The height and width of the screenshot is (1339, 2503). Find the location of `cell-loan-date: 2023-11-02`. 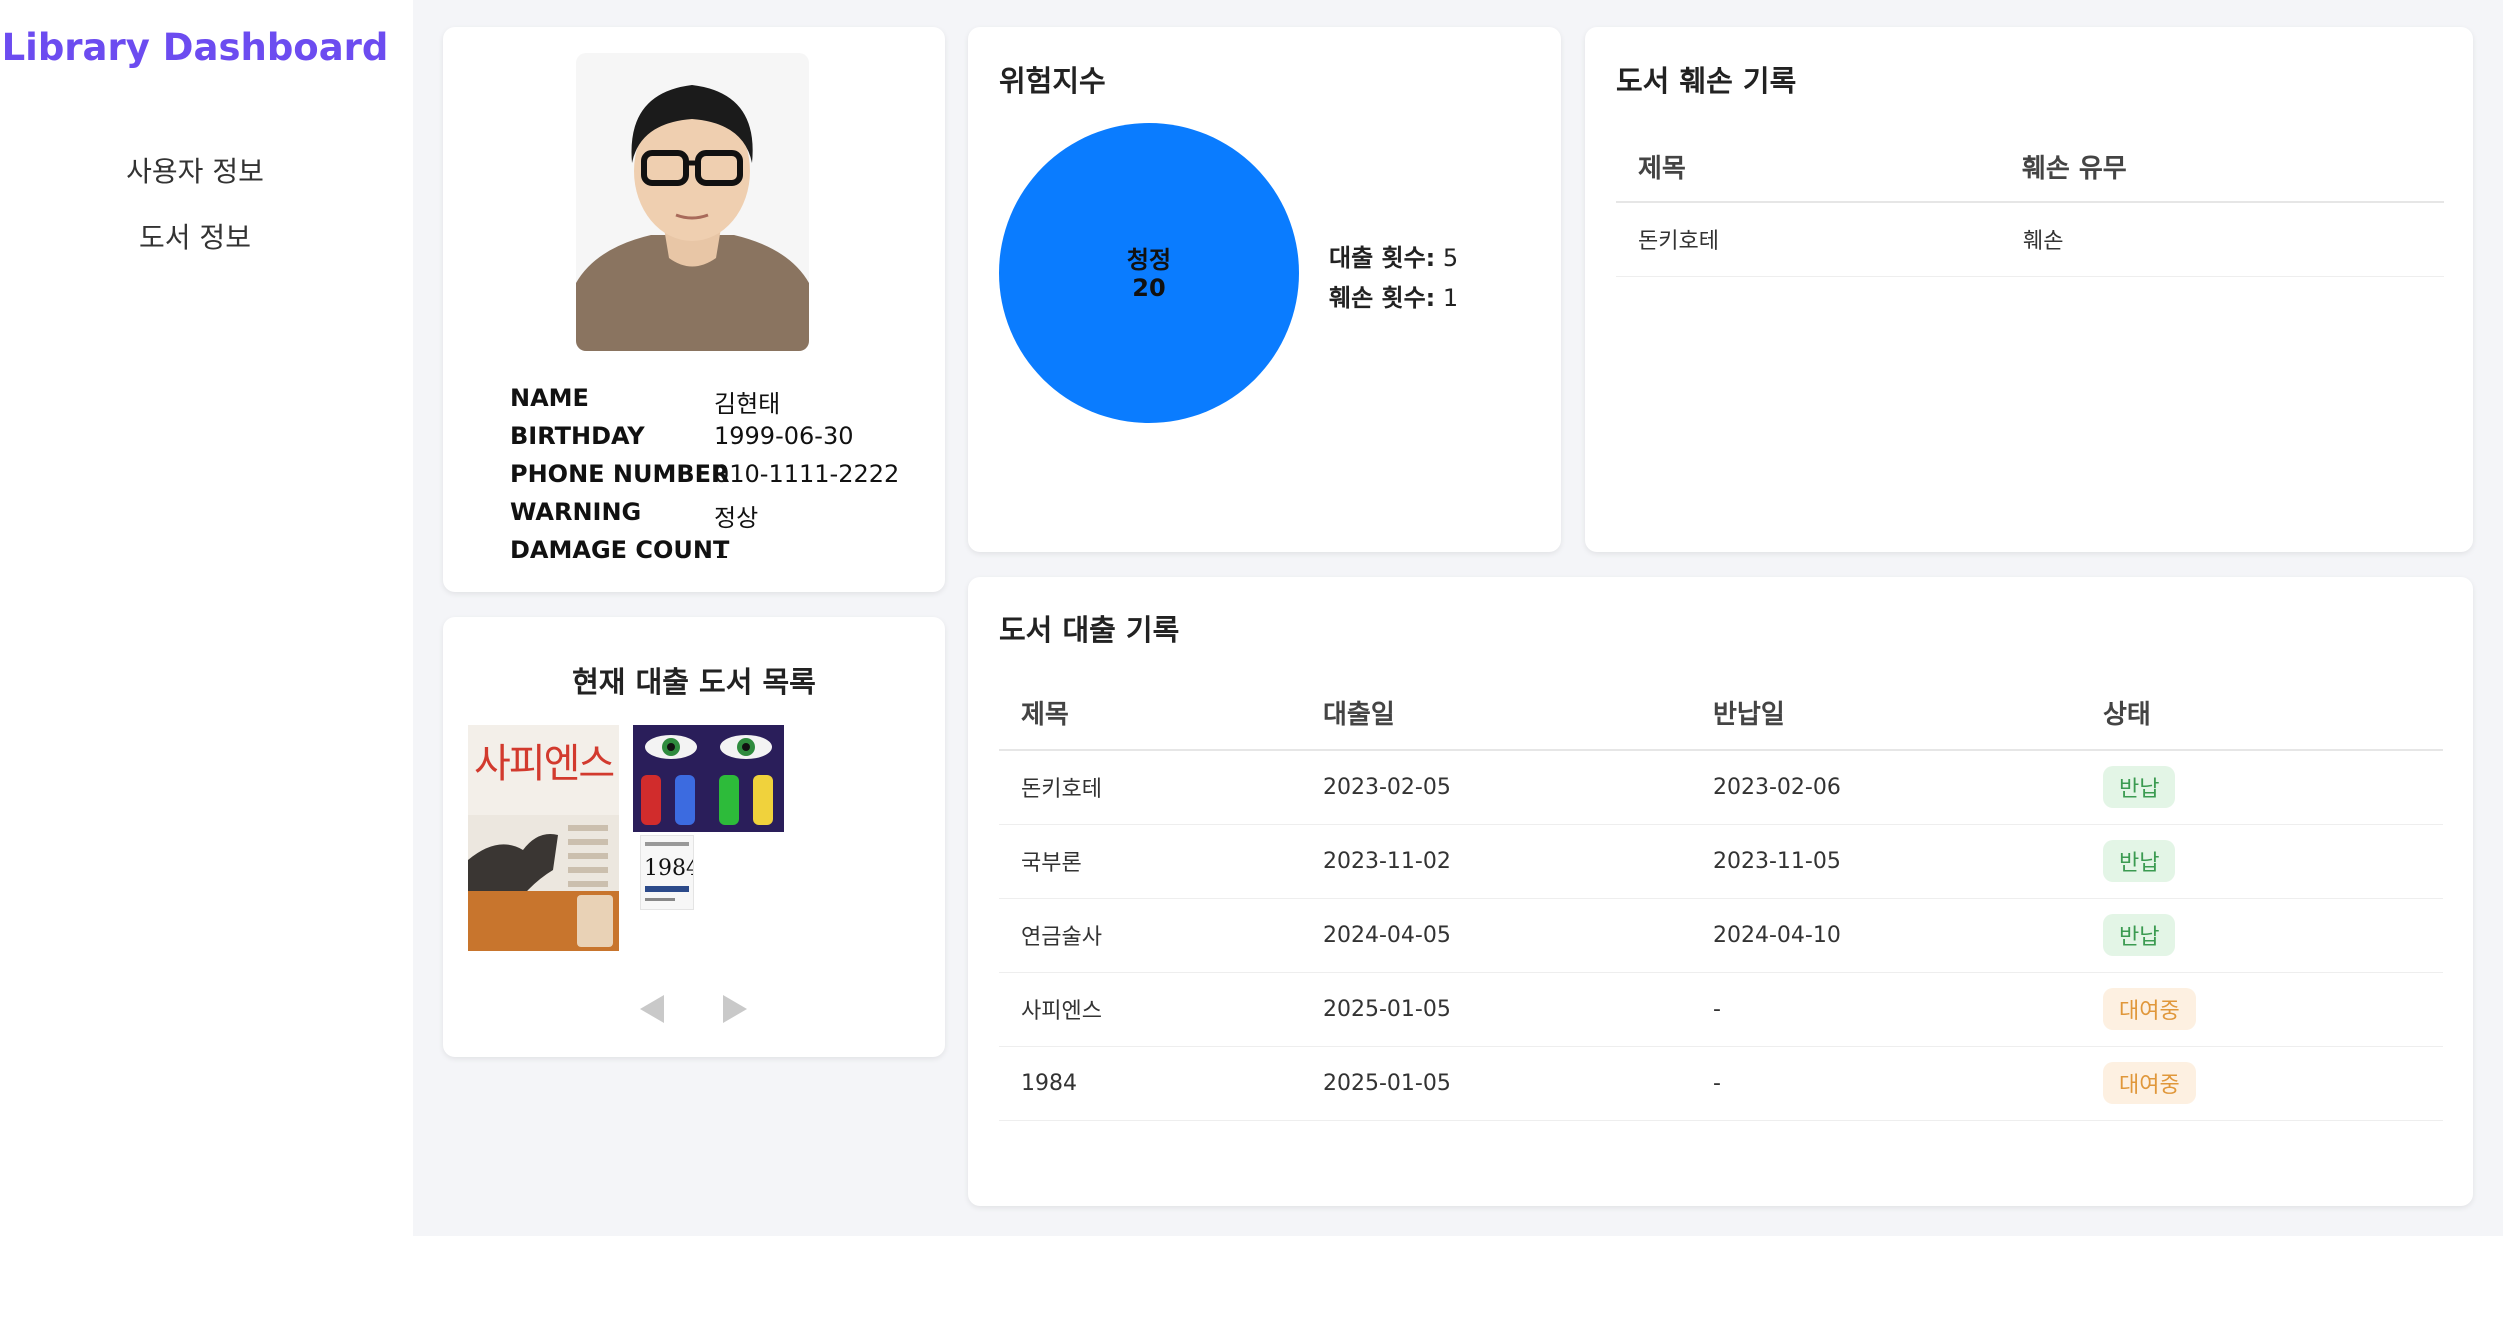

cell-loan-date: 2023-11-02 is located at coordinates (1387, 861).